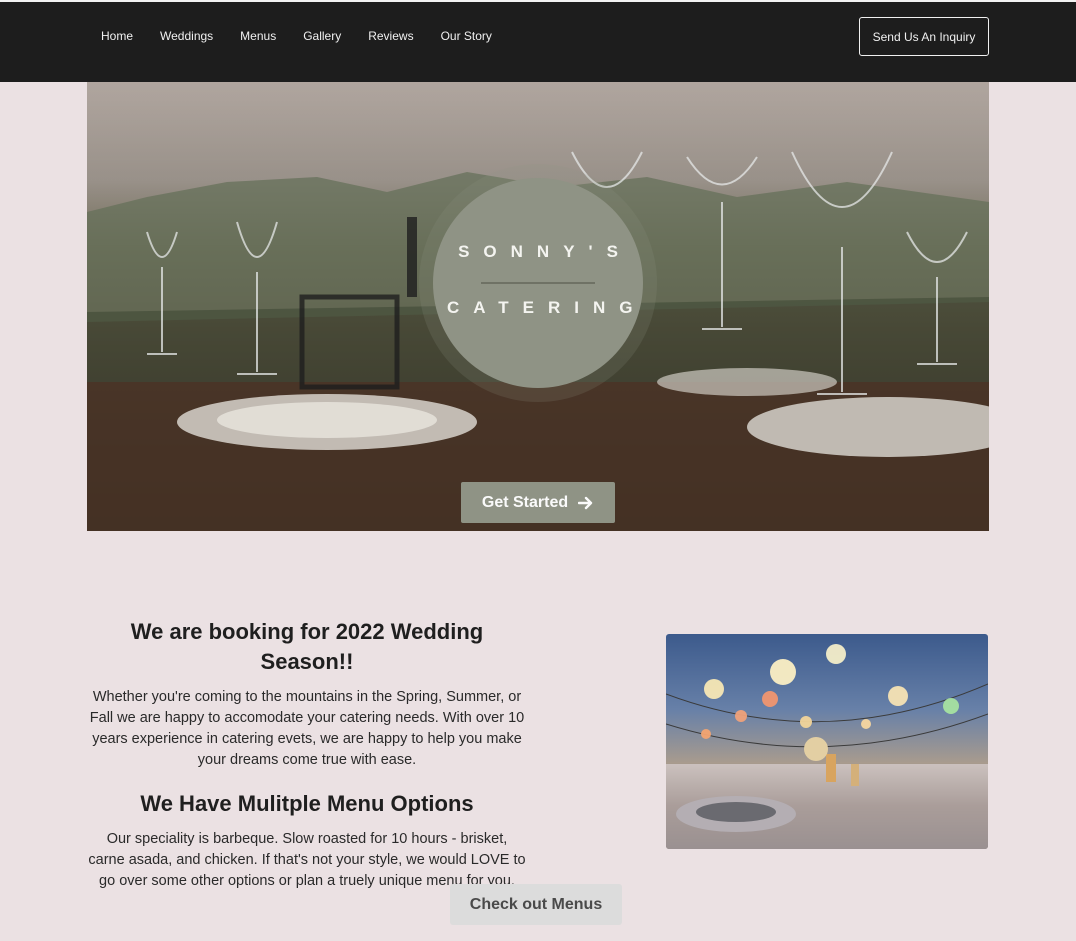  Describe the element at coordinates (924, 36) in the screenshot. I see `send-inquiry-button: Send Us An Inquiry` at that location.